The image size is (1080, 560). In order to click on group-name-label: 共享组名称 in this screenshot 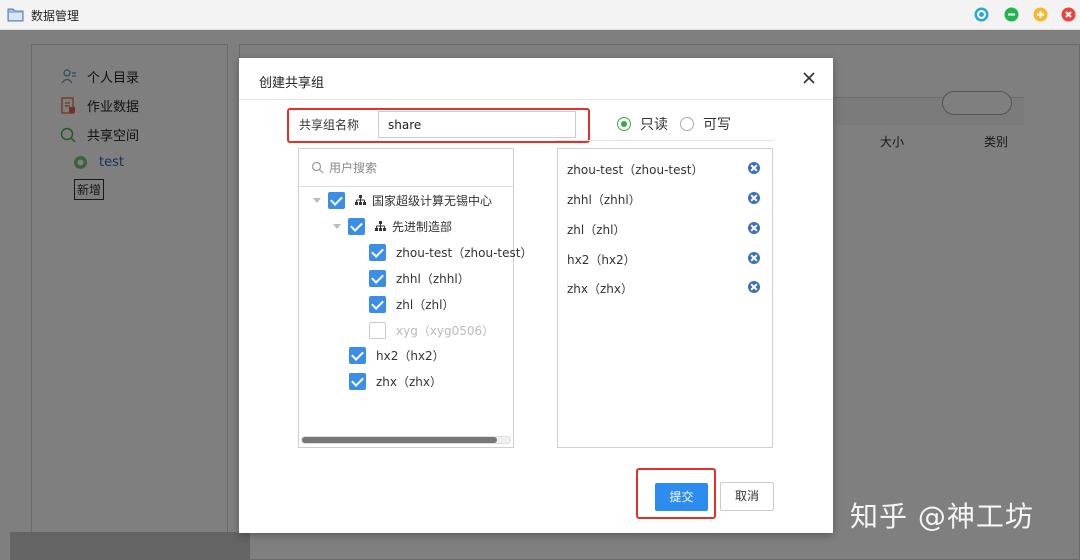, I will do `click(329, 125)`.